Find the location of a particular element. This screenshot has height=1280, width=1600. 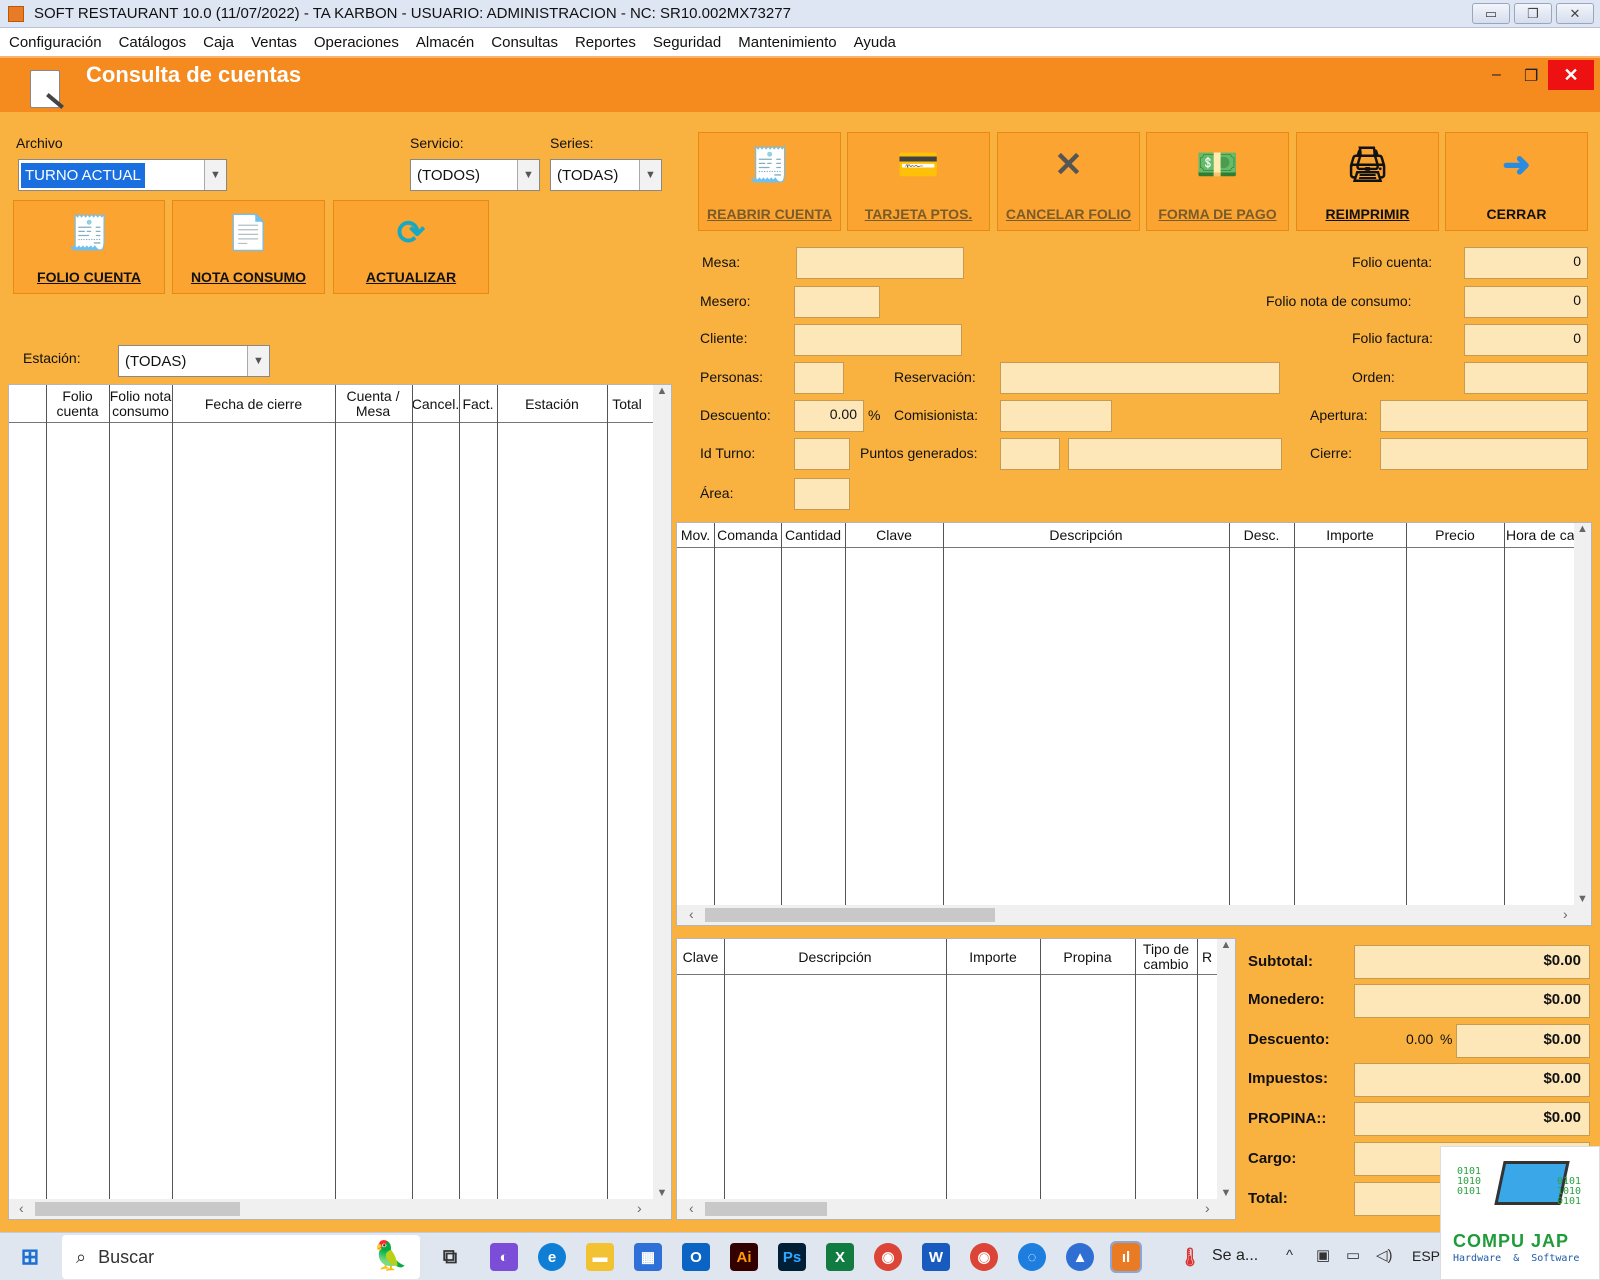

chevron-up-icon: ^ is located at coordinates (1289, 1255).